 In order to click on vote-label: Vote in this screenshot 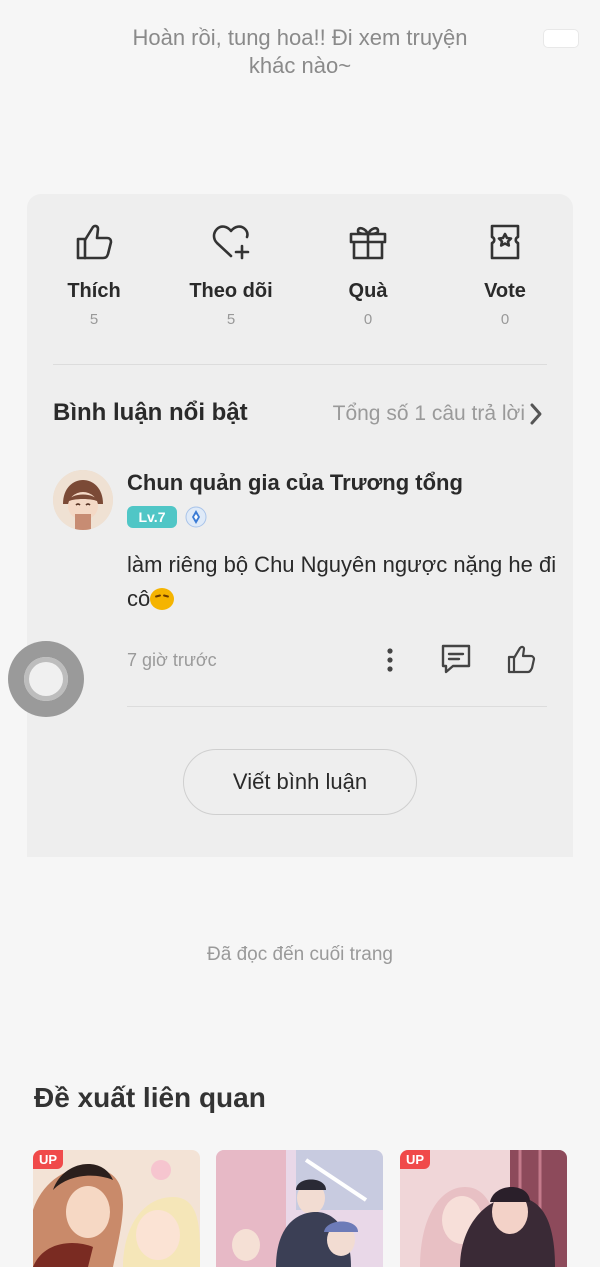, I will do `click(505, 291)`.